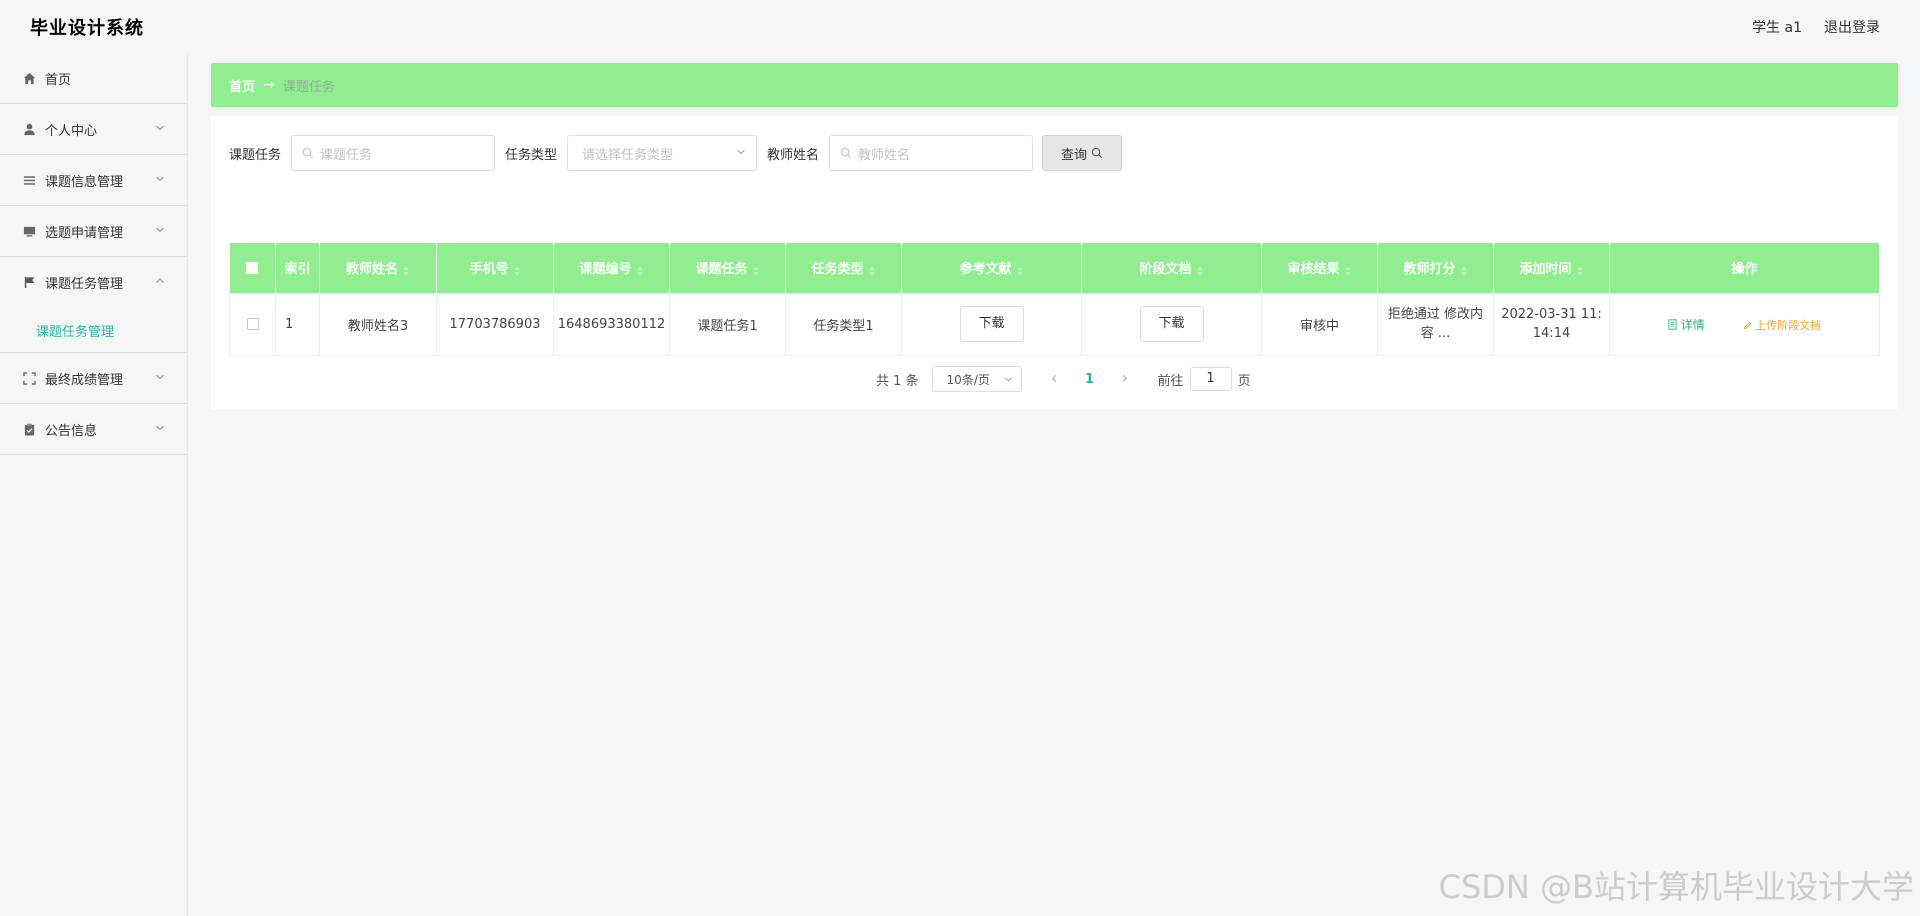 The image size is (1920, 916). I want to click on task-search-placeholder: 课题任务, so click(346, 155).